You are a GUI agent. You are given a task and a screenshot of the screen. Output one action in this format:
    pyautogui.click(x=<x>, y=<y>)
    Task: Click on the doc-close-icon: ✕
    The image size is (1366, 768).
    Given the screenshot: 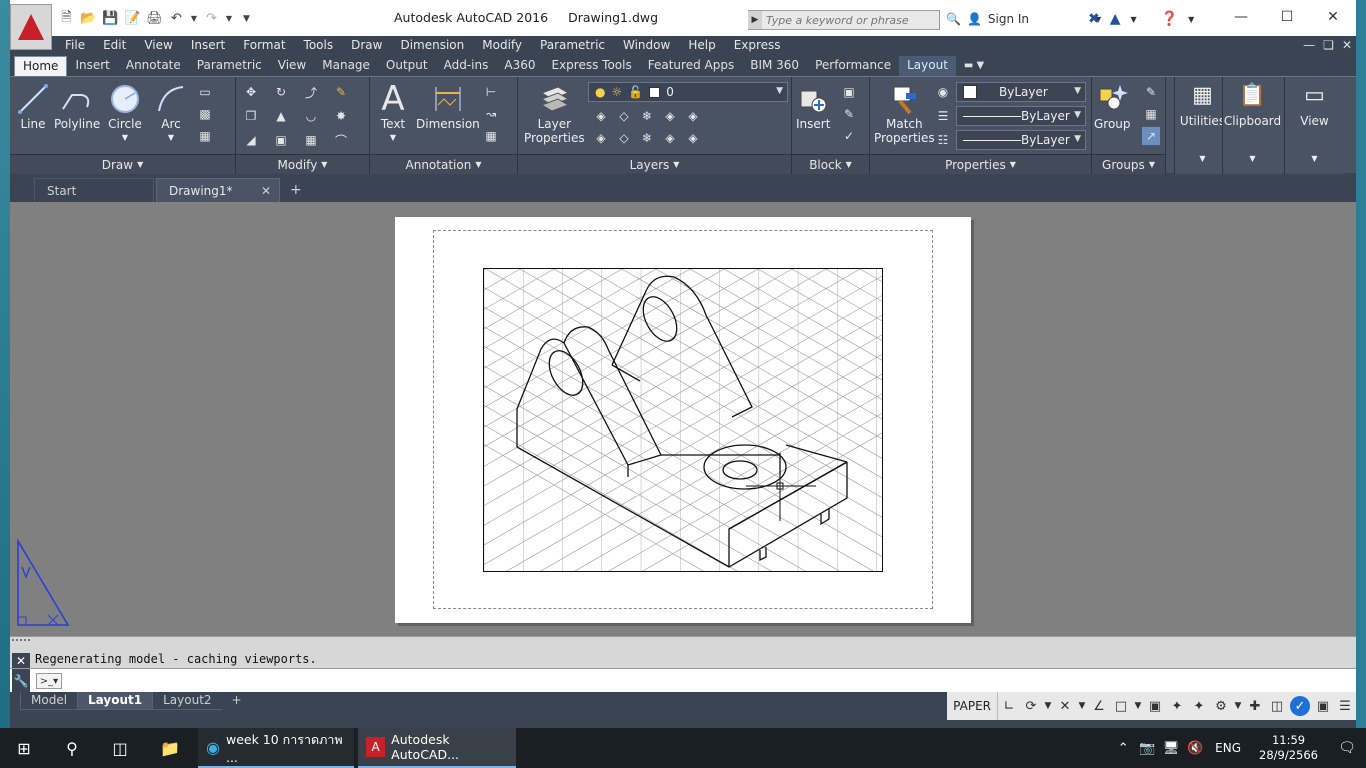 What is the action you would take?
    pyautogui.click(x=1347, y=45)
    